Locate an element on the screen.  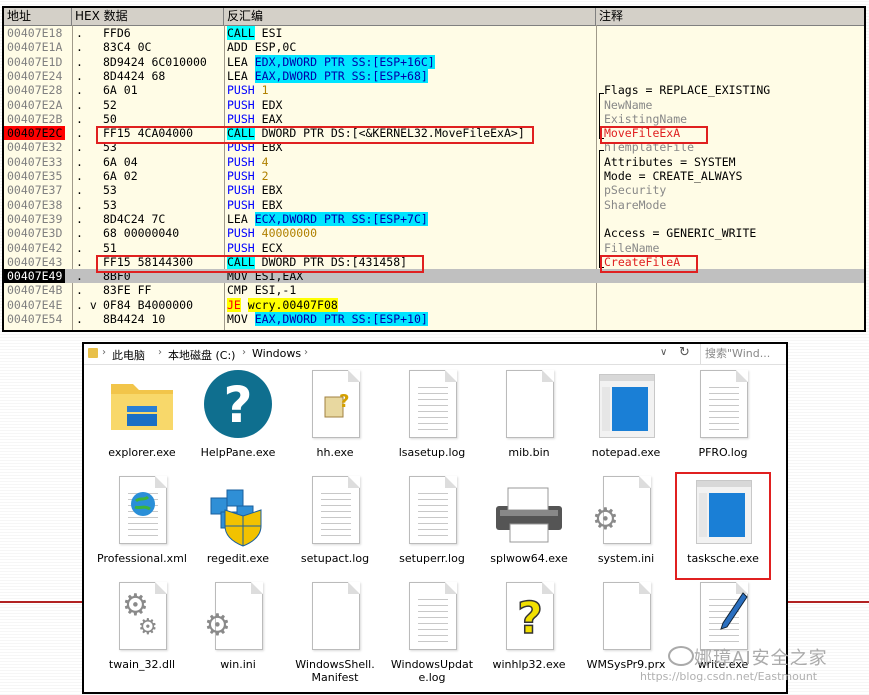
row-disasm: PUSH EDX is located at coordinates (254, 105).